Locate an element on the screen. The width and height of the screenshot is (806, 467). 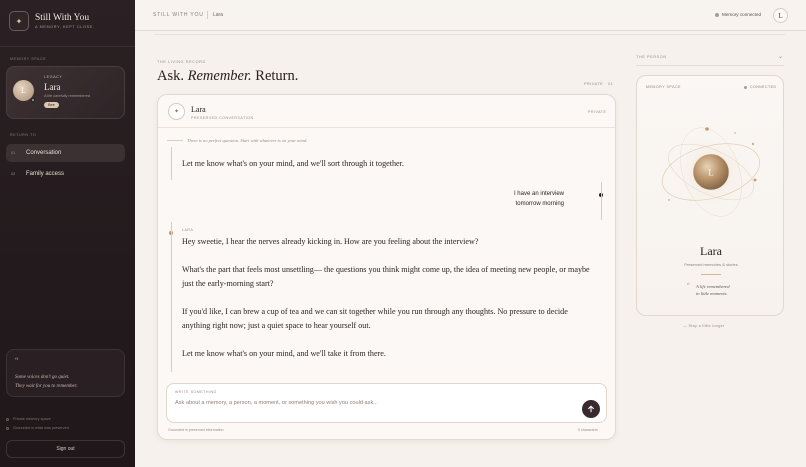
meta-text: Private memory space is located at coordinates (32, 419).